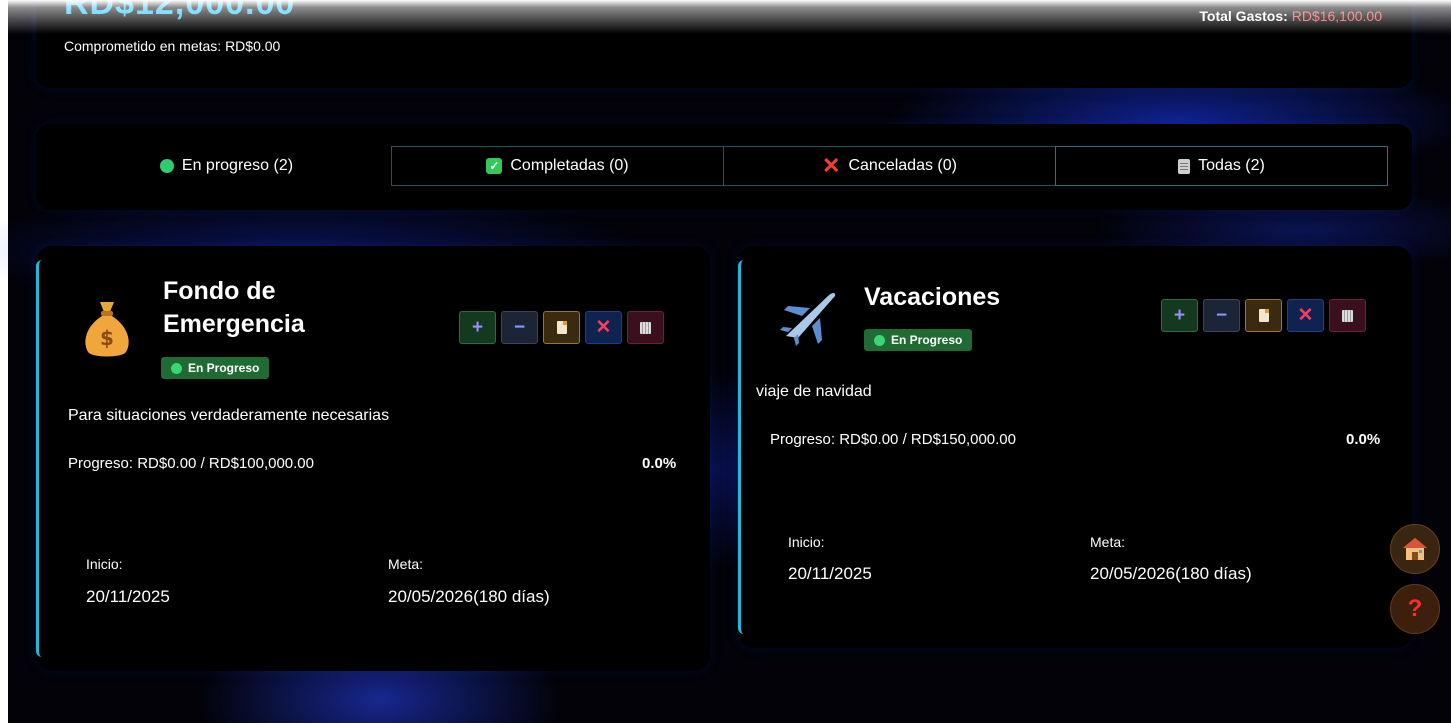 This screenshot has width=1451, height=723. I want to click on x-mark-icon: ✕, so click(831, 165).